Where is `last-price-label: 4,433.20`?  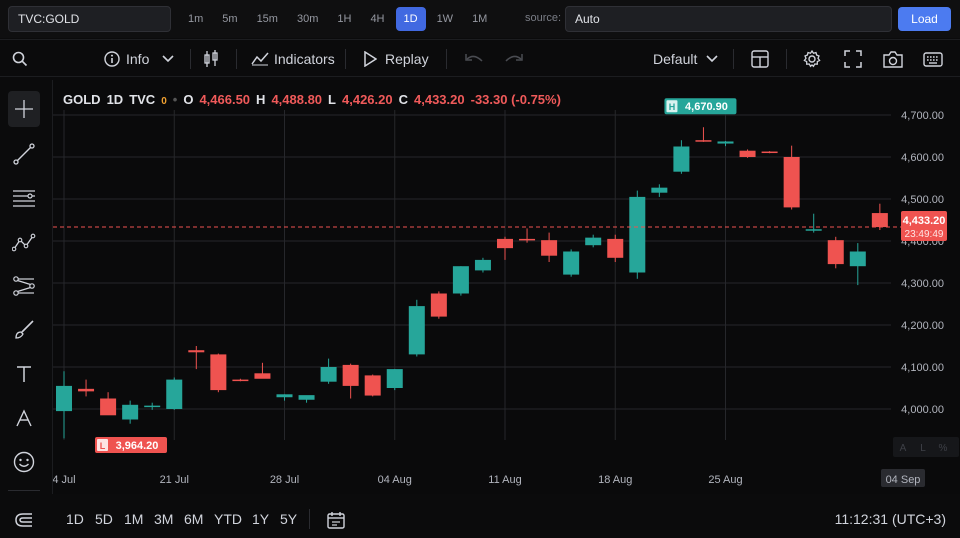 last-price-label: 4,433.20 is located at coordinates (924, 221).